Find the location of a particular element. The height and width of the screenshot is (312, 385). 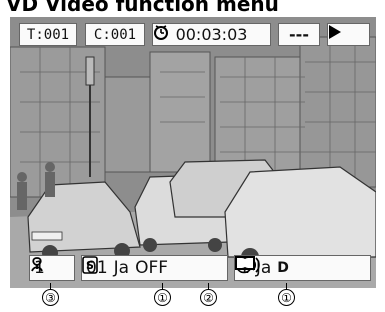

svg-text: S is located at coordinates (90, 265).